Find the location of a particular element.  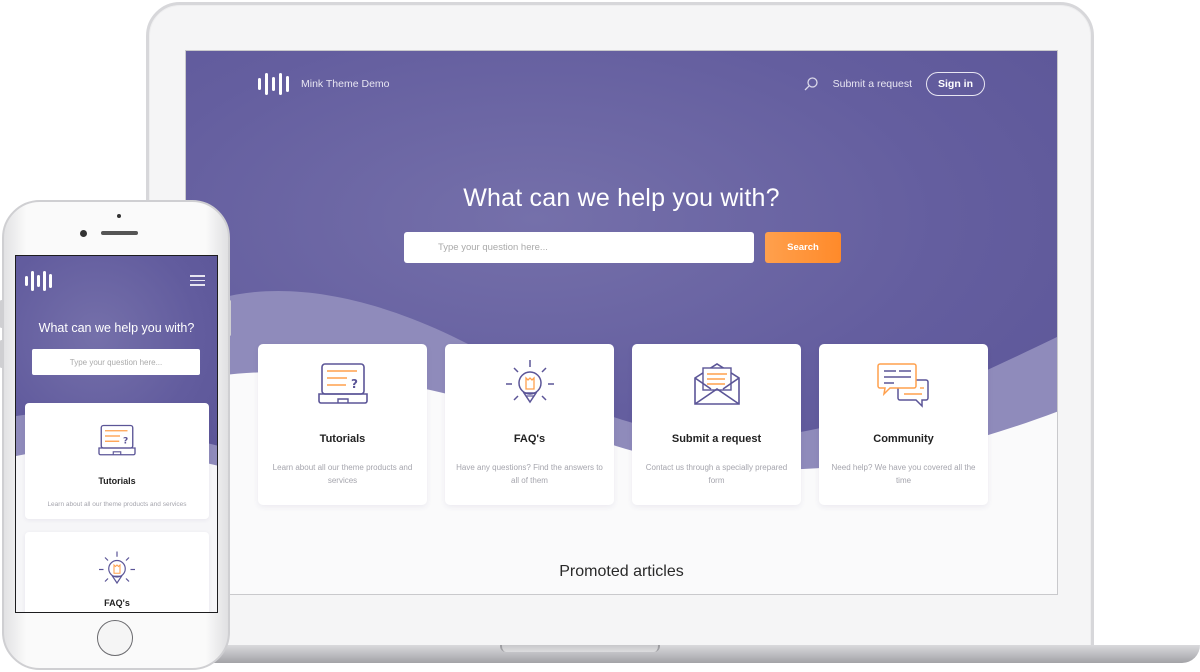

promoted-articles-heading: Promoted articles is located at coordinates (621, 571).